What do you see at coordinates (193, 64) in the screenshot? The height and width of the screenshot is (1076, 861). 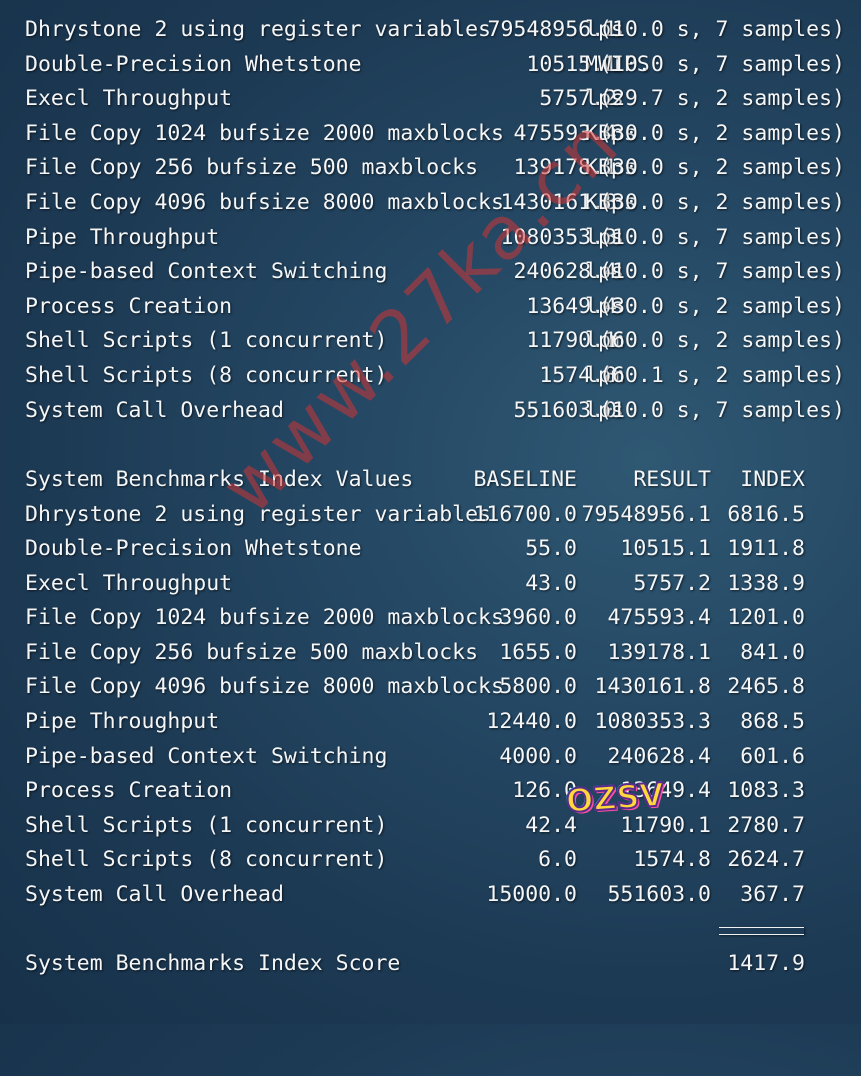 I see `benchmark-name: Double-Precision Whetstone` at bounding box center [193, 64].